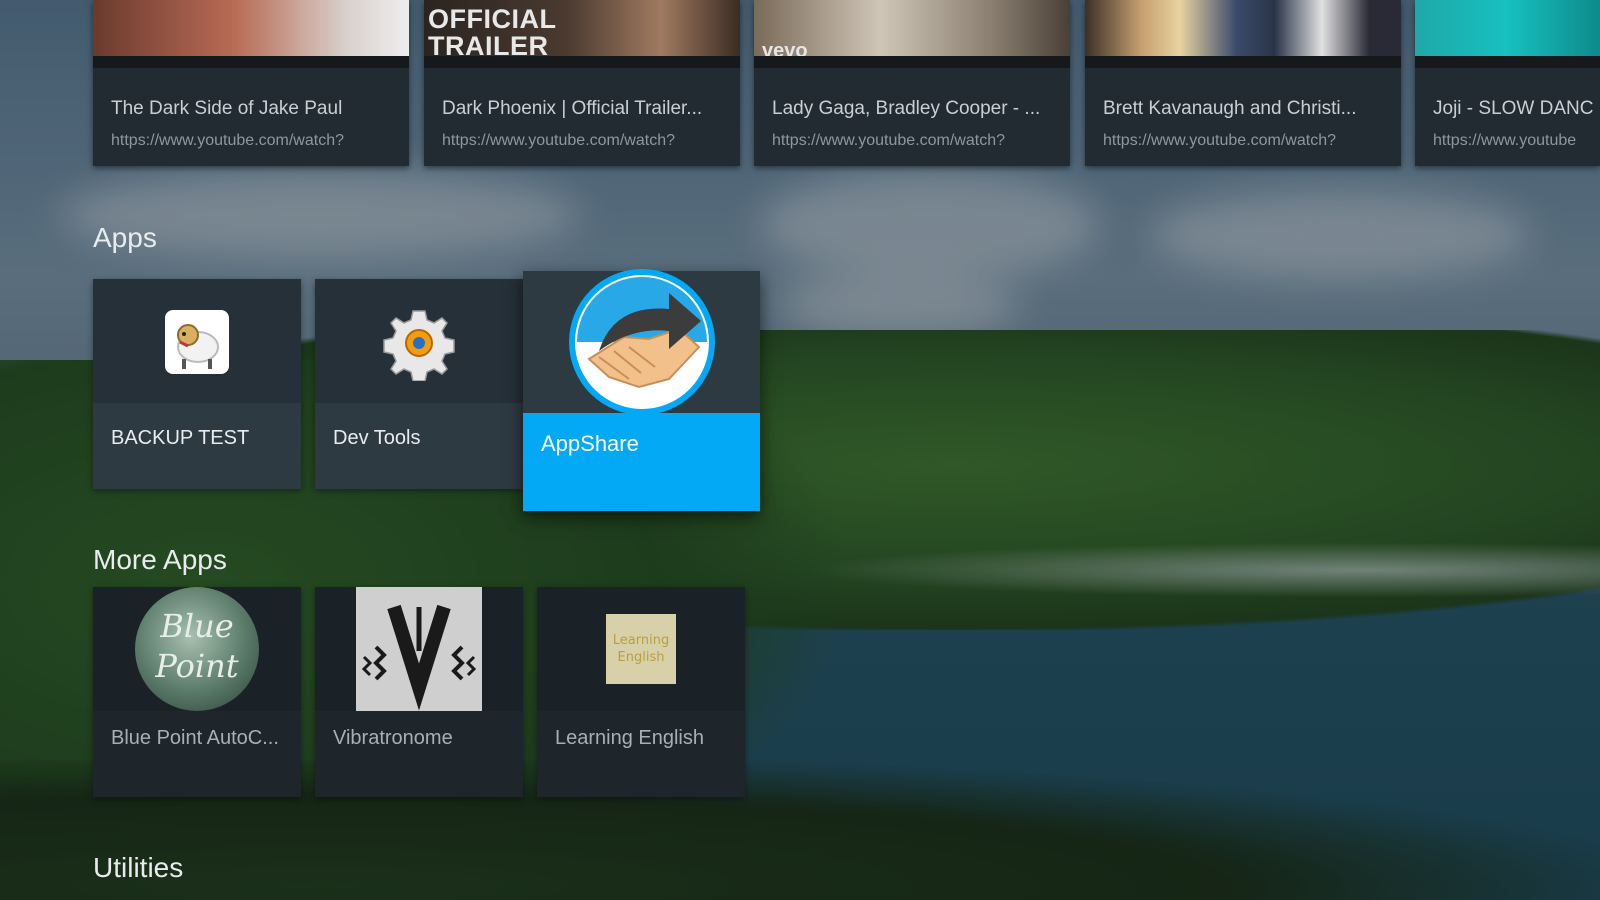 This screenshot has width=1600, height=900. I want to click on section-title-more-apps: More Apps, so click(160, 559).